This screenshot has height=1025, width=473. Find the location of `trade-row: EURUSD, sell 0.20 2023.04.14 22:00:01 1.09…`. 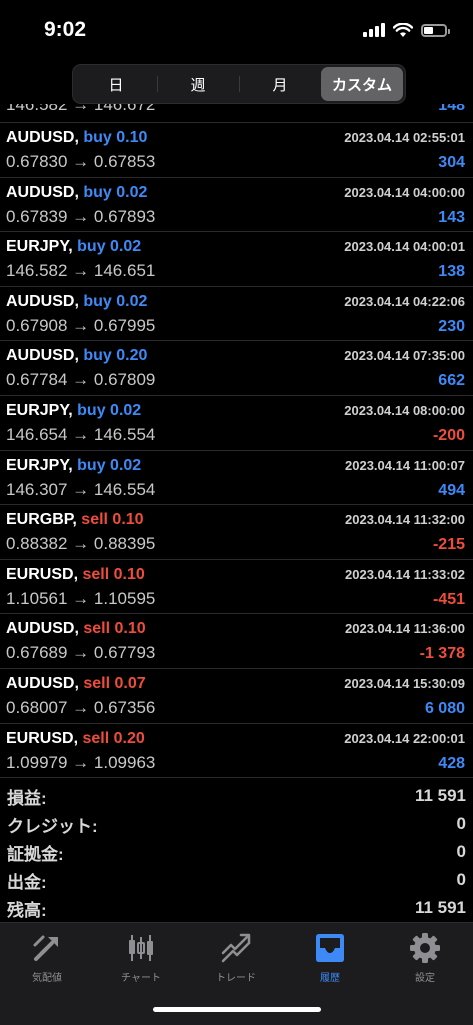

trade-row: EURUSD, sell 0.20 2023.04.14 22:00:01 1.09… is located at coordinates (236, 751).